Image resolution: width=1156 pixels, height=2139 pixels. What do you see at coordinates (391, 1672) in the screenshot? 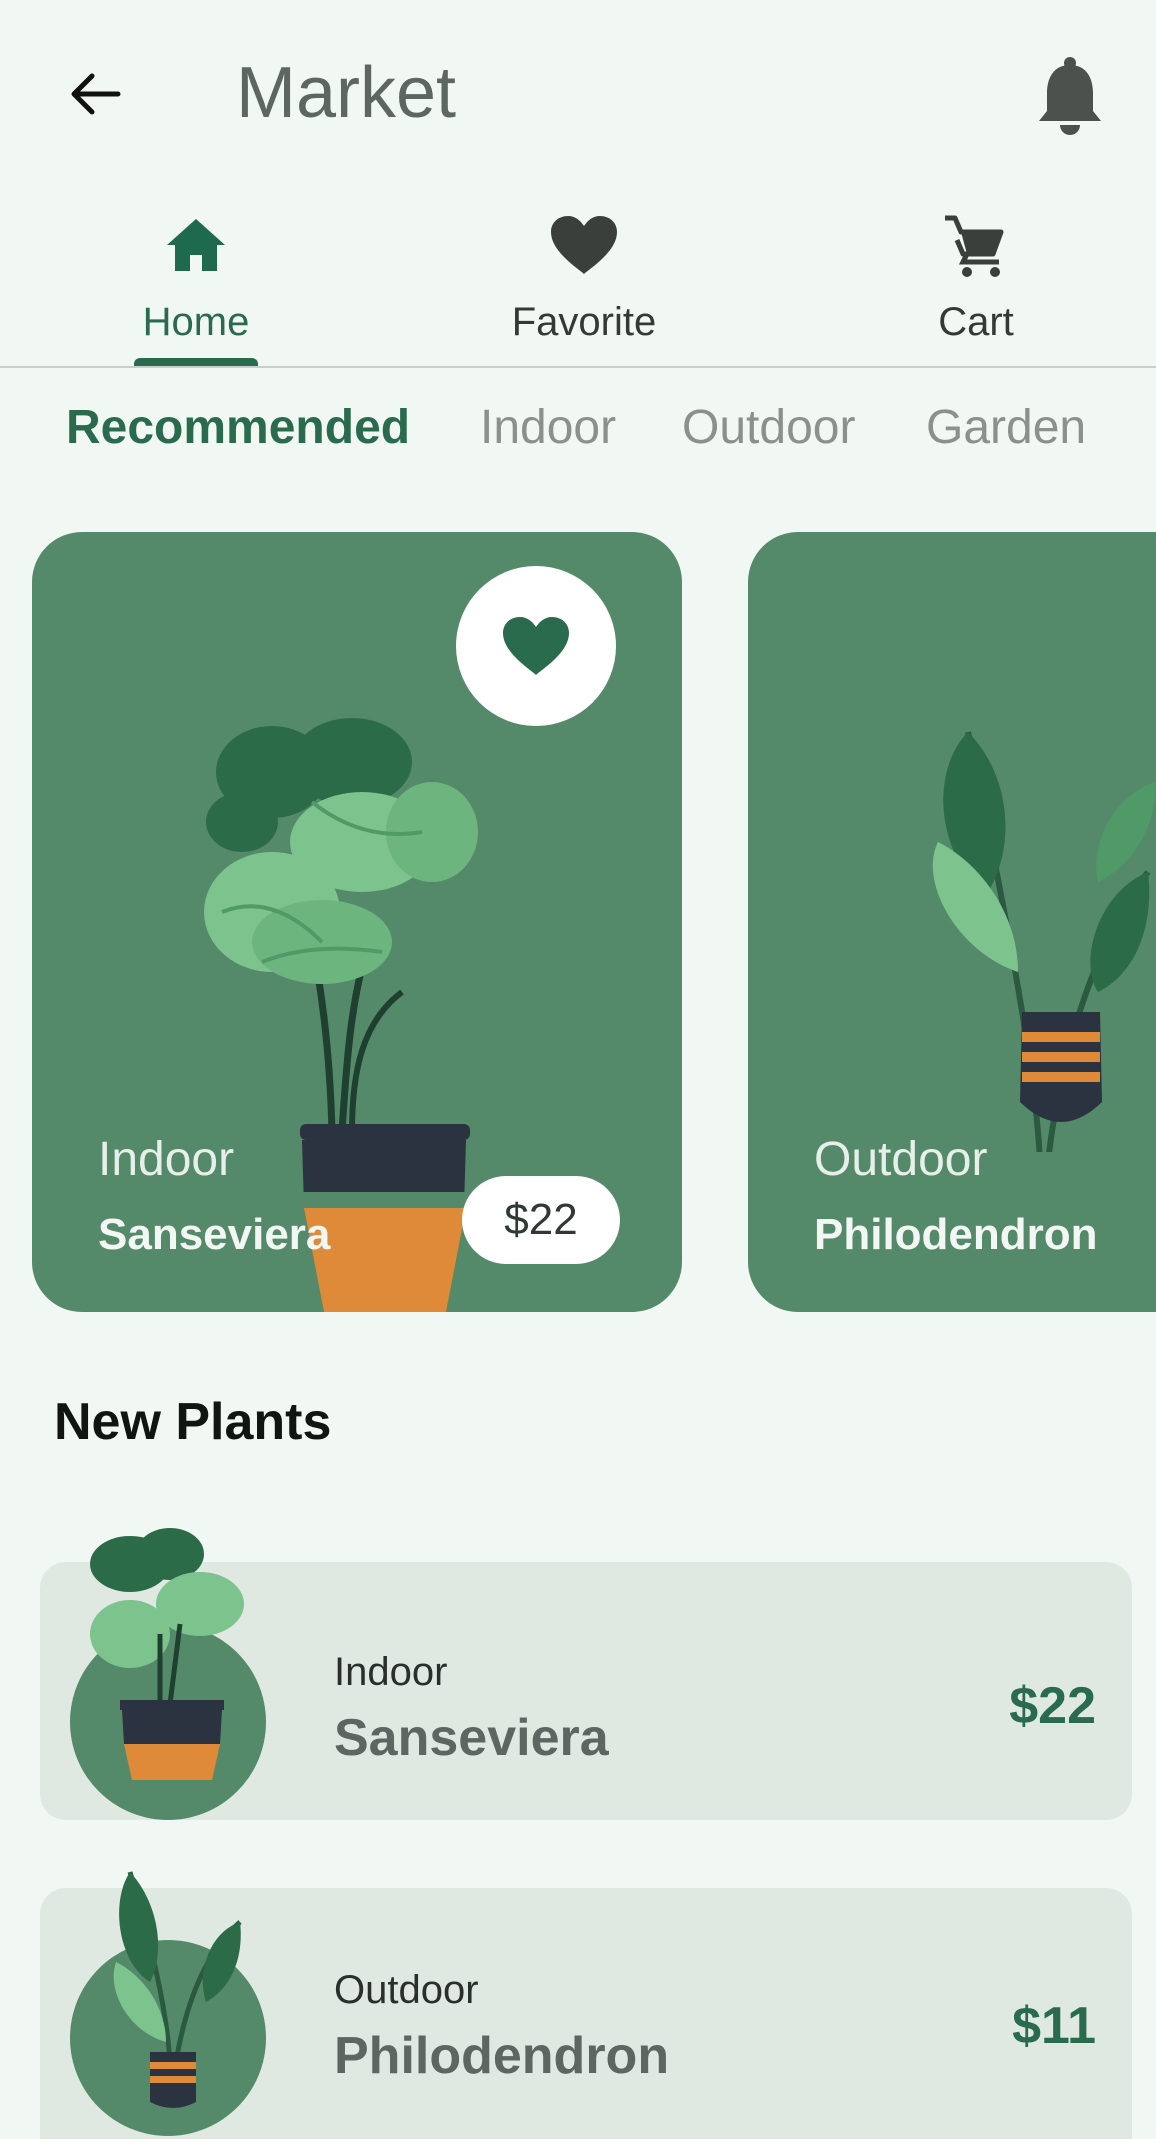
I see `list-item-category: Indoor` at bounding box center [391, 1672].